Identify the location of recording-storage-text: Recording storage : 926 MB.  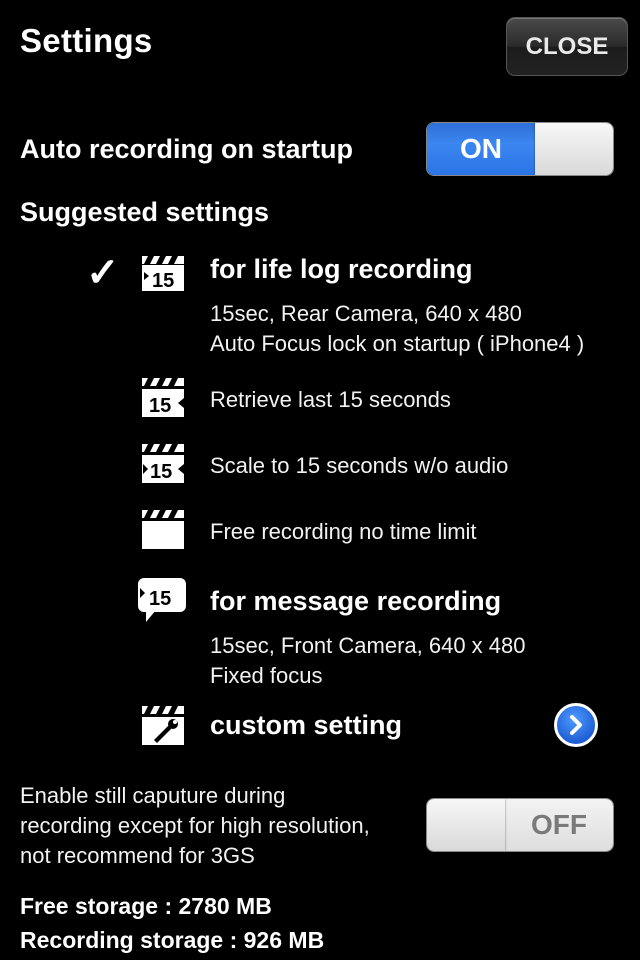
(172, 940).